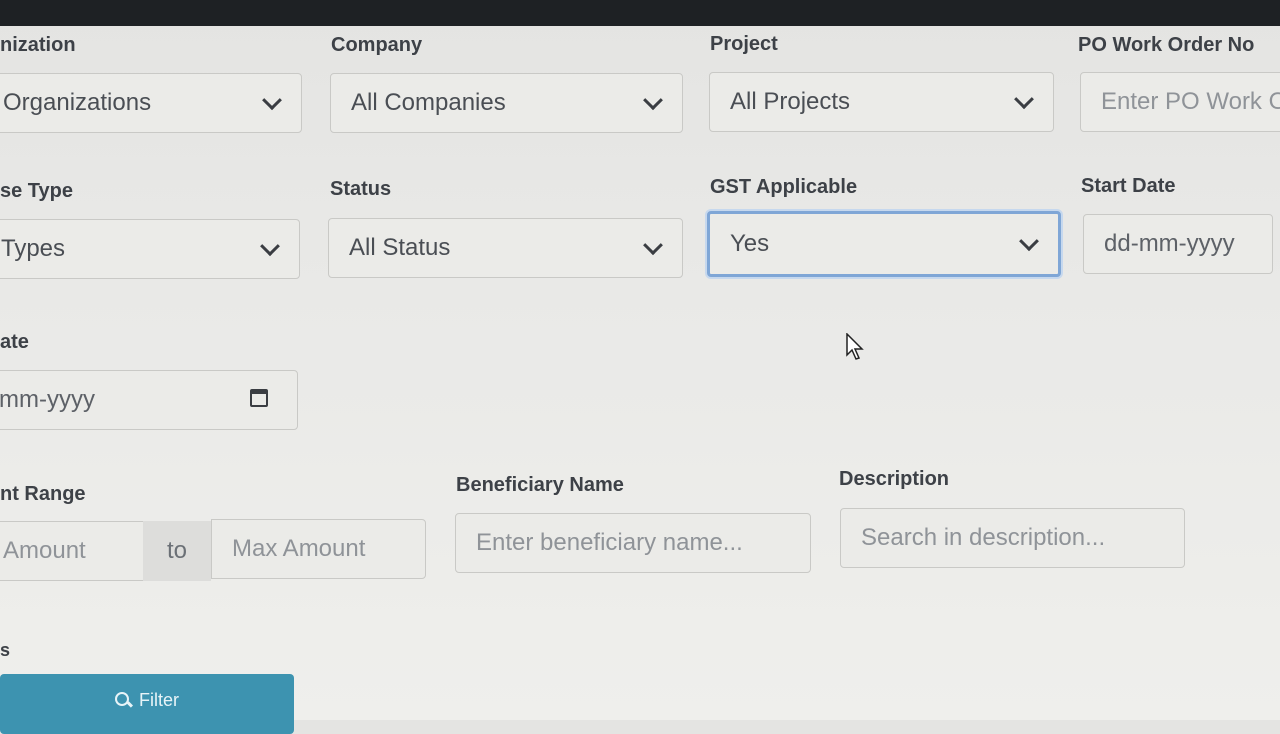 This screenshot has height=734, width=1280. What do you see at coordinates (123, 700) in the screenshot?
I see `search-icon` at bounding box center [123, 700].